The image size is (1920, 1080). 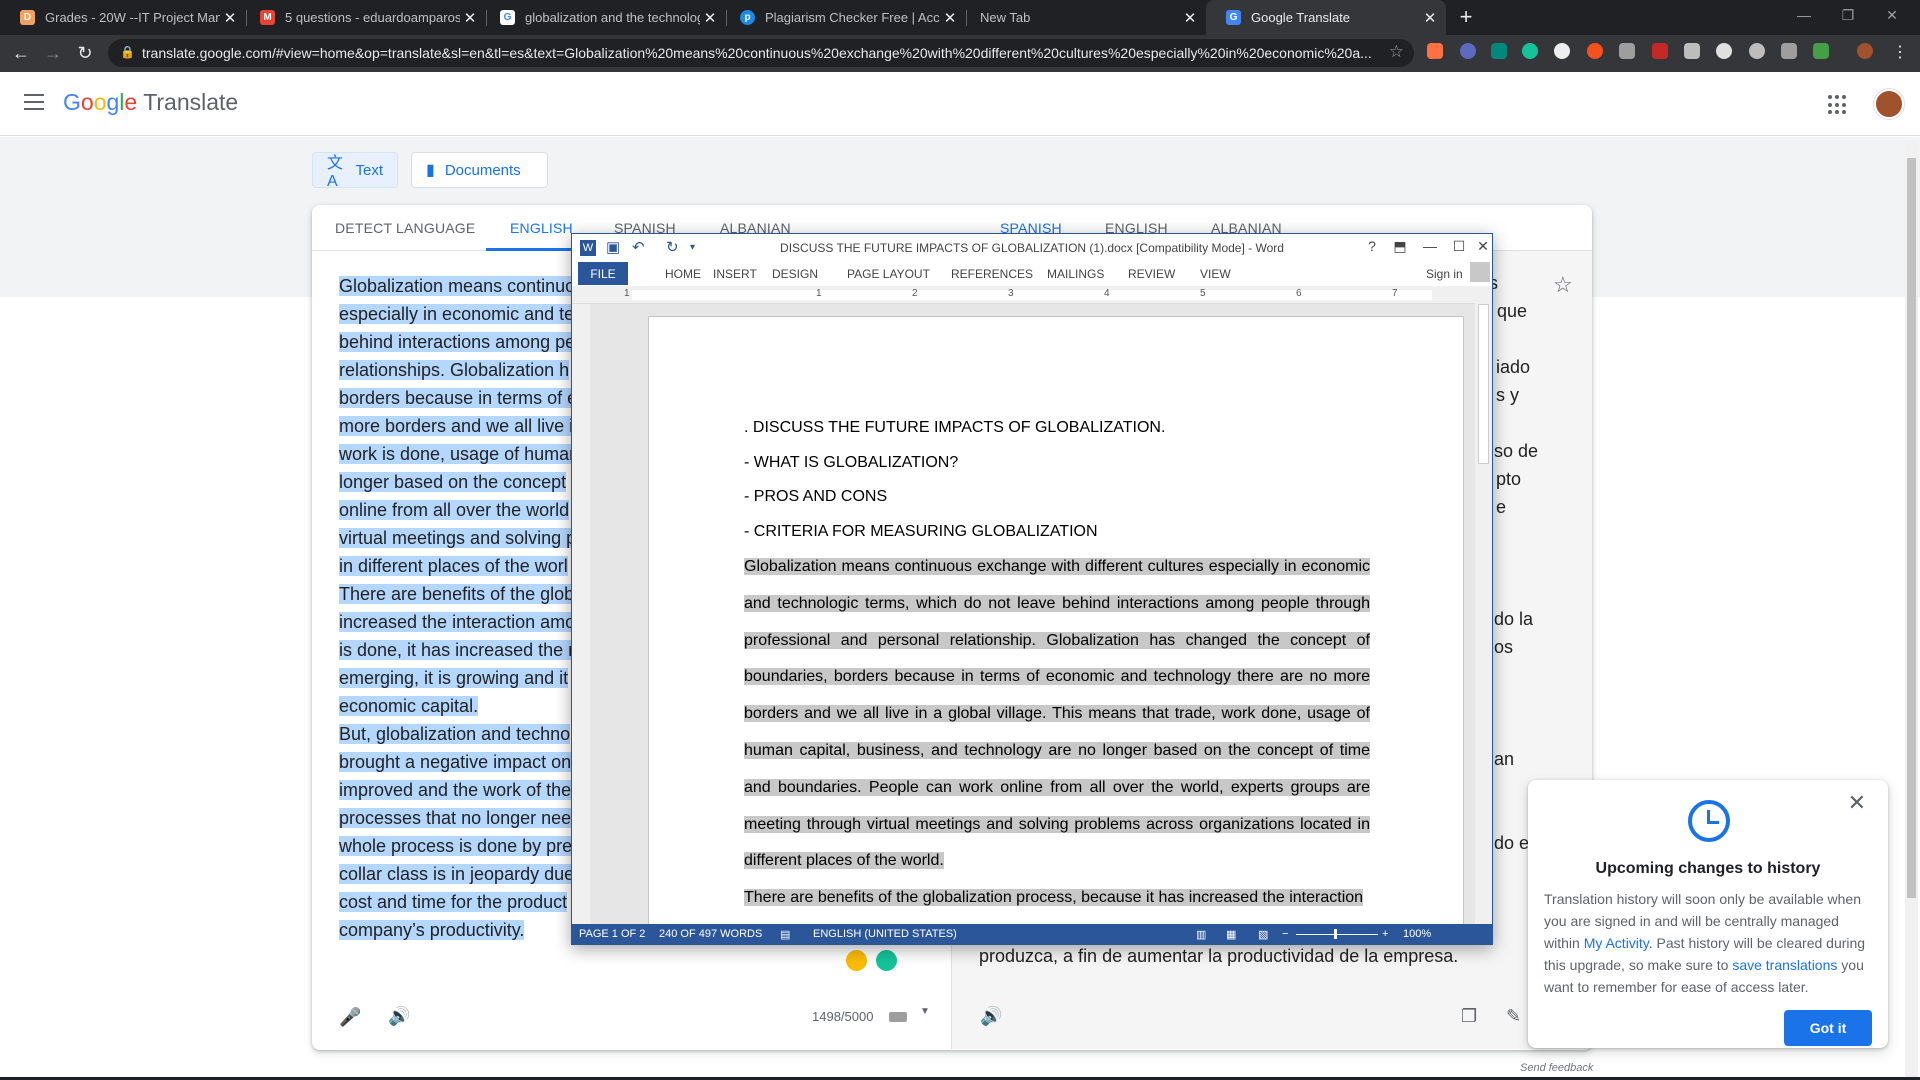 What do you see at coordinates (1499, 51) in the screenshot?
I see `extension-s-icon` at bounding box center [1499, 51].